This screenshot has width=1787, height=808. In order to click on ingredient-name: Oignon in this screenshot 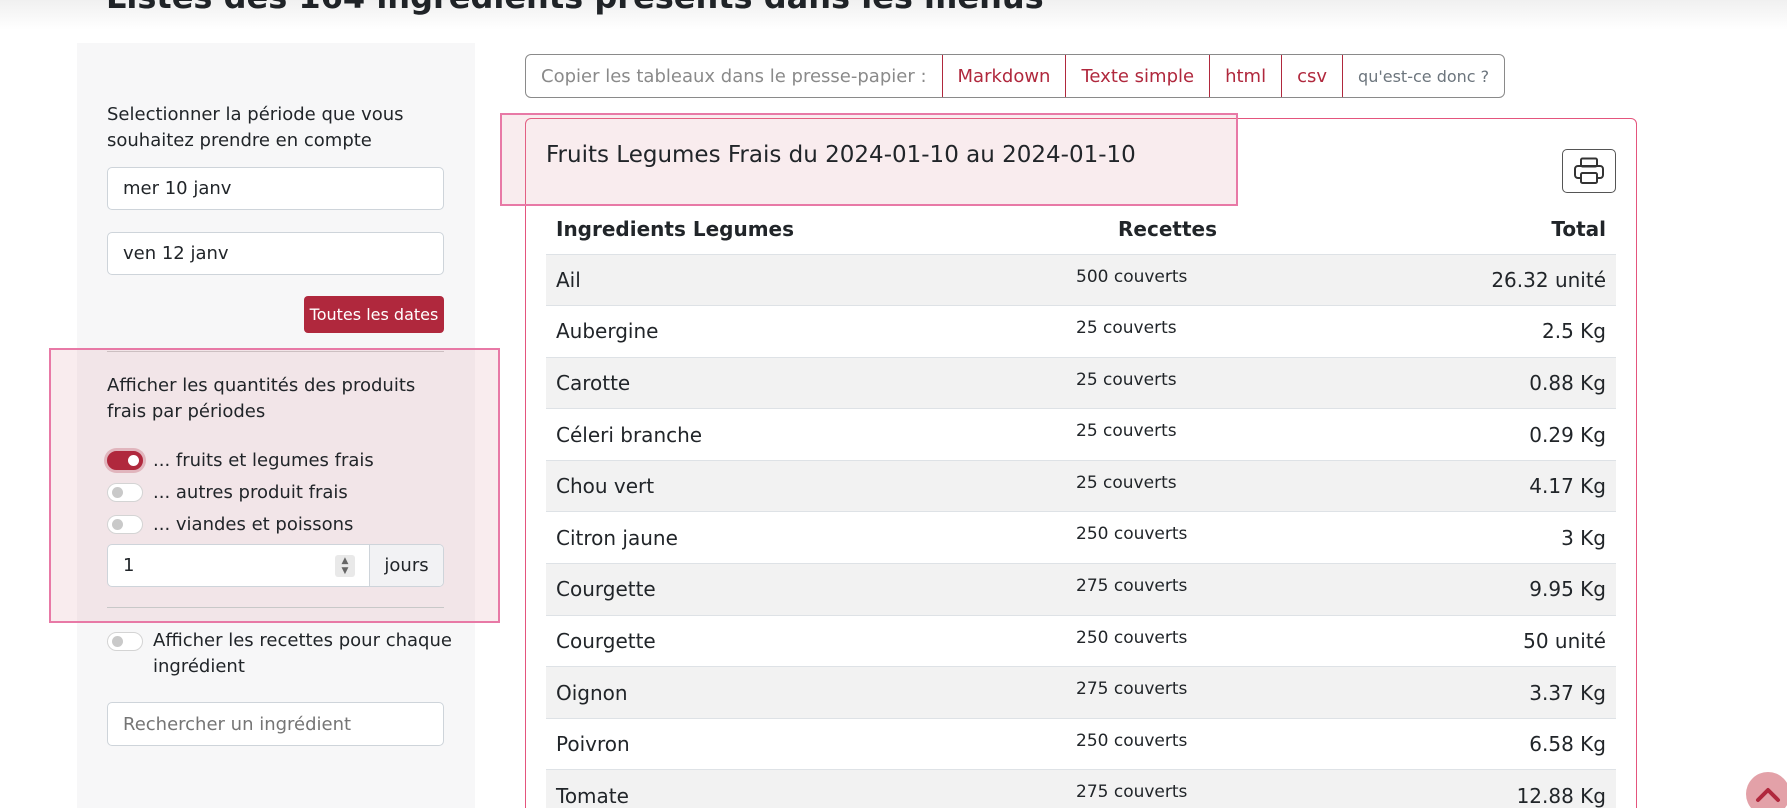, I will do `click(806, 692)`.